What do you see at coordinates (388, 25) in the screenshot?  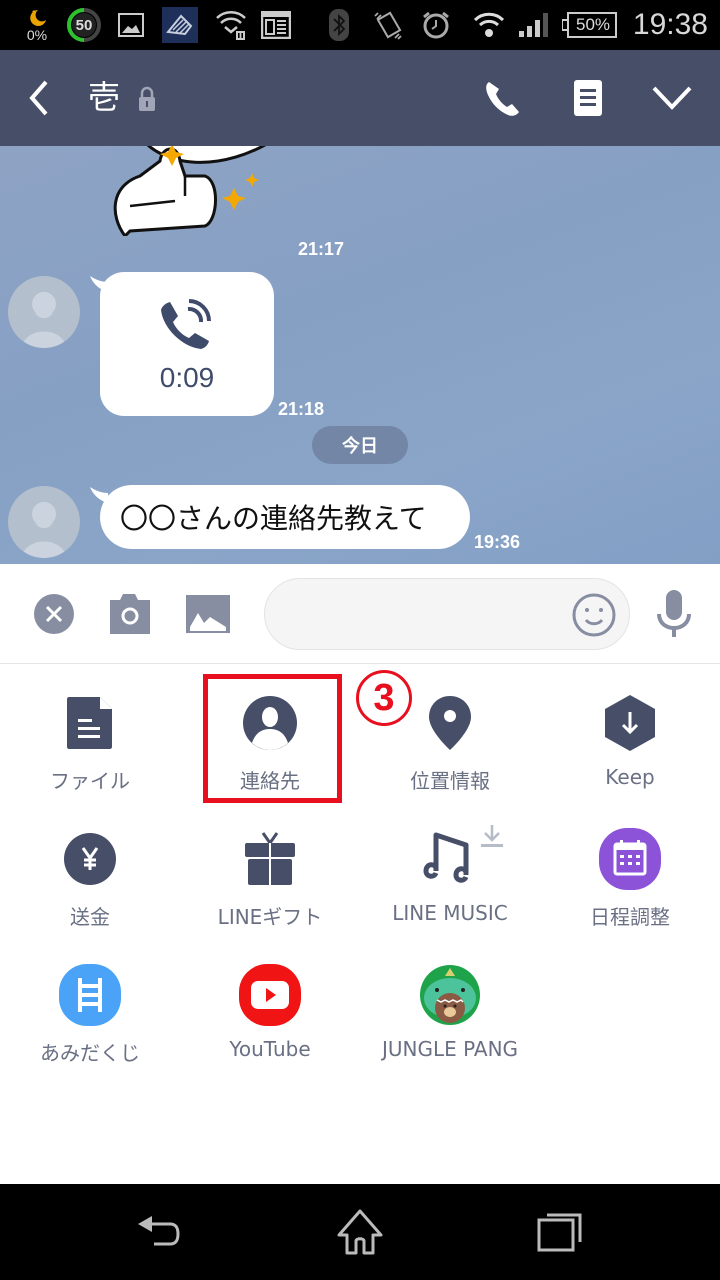 I see `vibrate-icon` at bounding box center [388, 25].